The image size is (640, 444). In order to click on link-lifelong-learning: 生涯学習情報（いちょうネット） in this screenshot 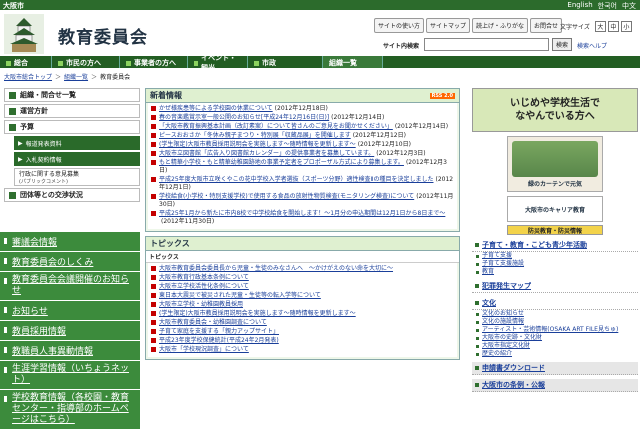, I will do `click(70, 375)`.